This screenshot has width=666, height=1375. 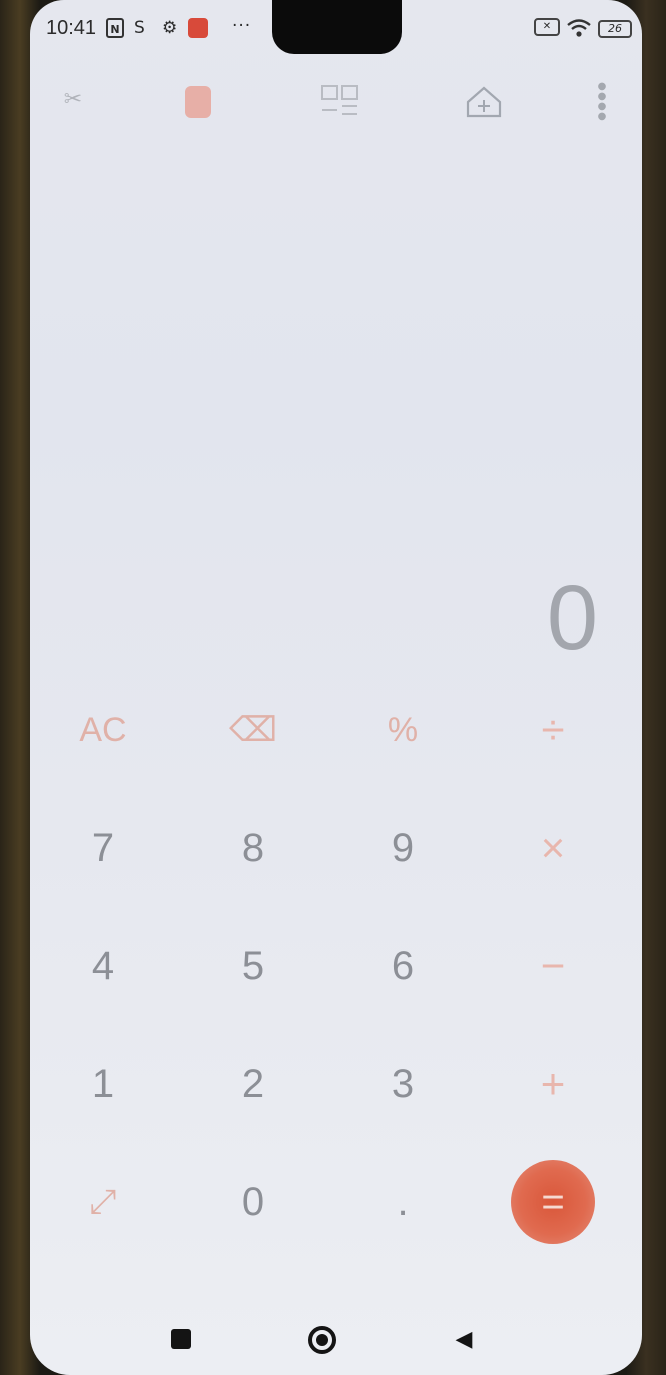 What do you see at coordinates (615, 29) in the screenshot?
I see `battery-icon: 26` at bounding box center [615, 29].